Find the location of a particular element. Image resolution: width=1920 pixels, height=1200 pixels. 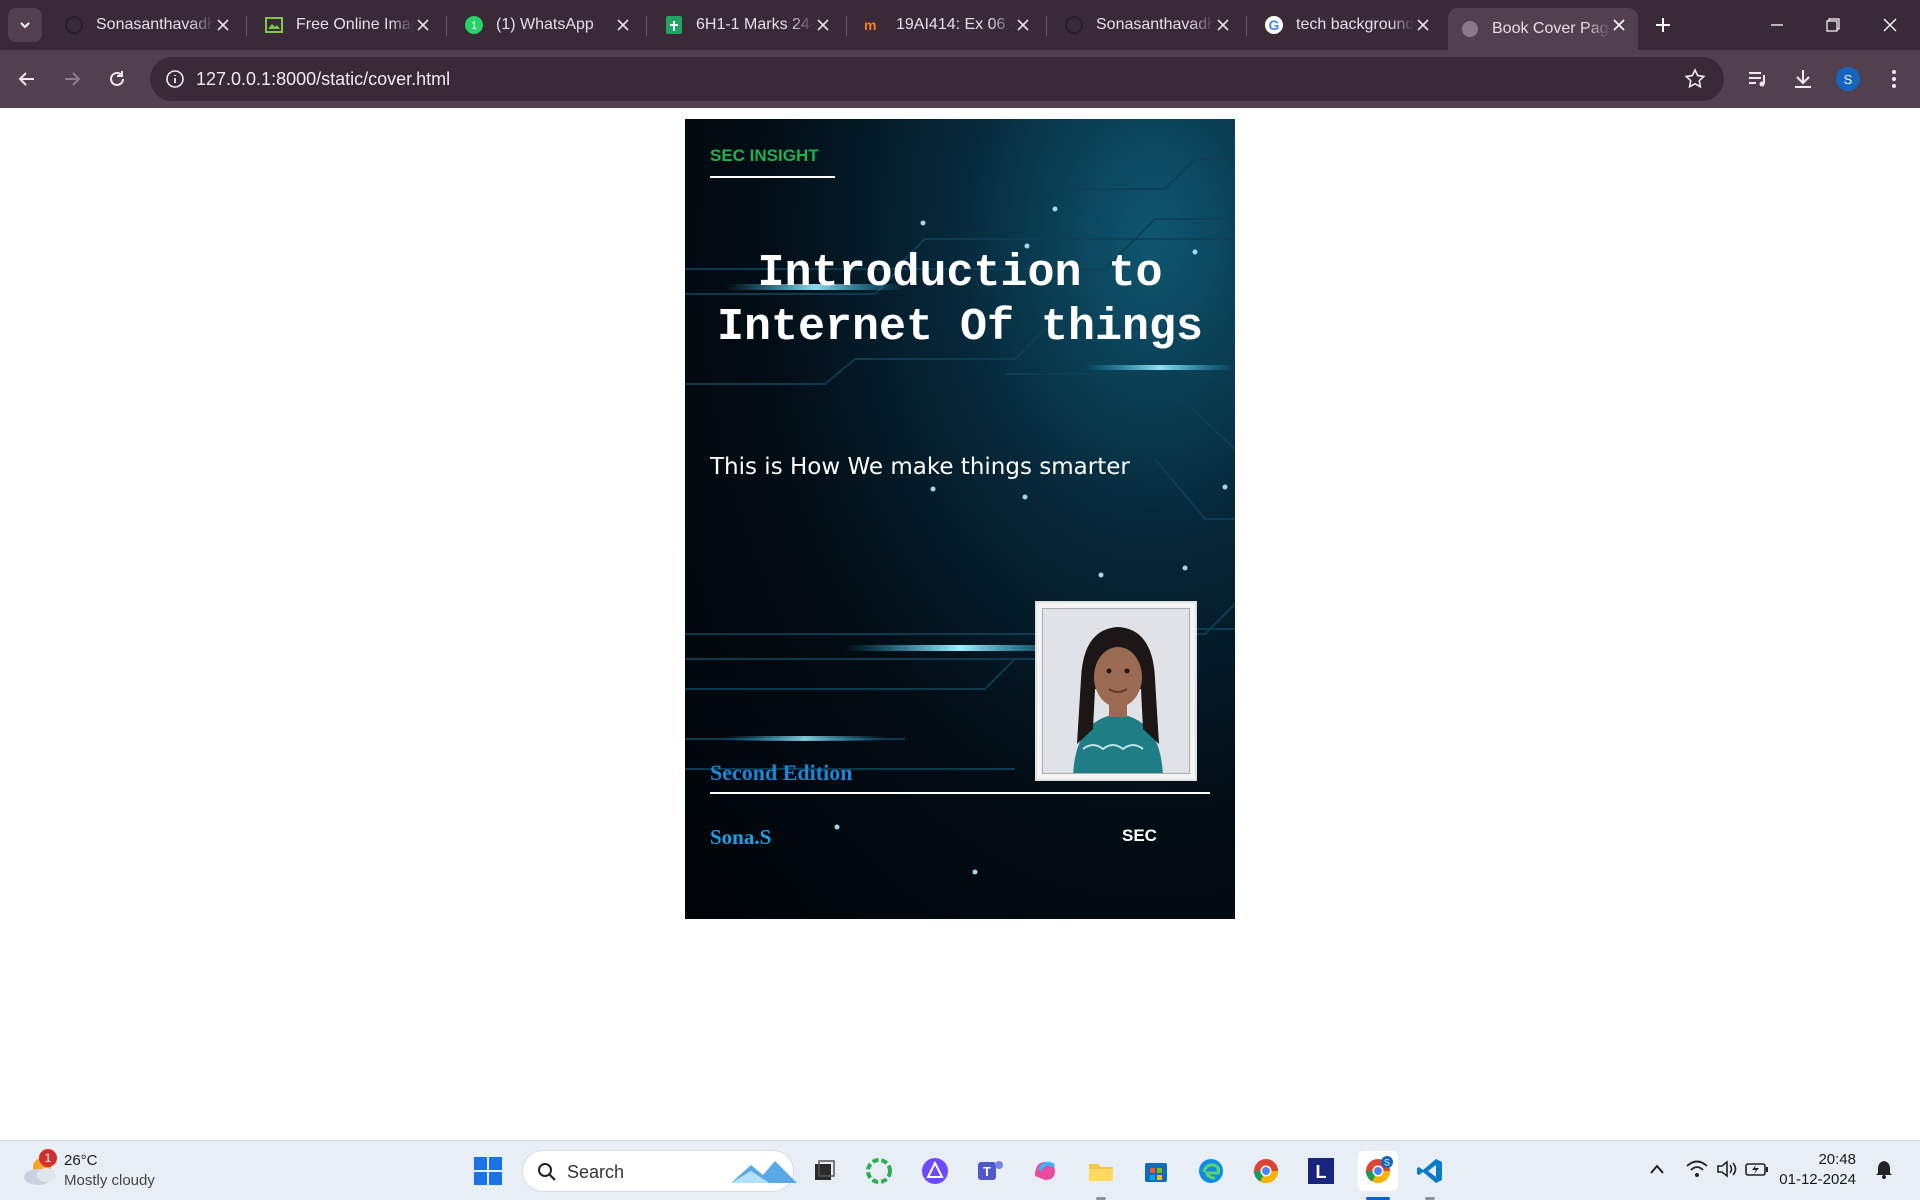

book-title: Introduction to Internet Of things is located at coordinates (960, 300).